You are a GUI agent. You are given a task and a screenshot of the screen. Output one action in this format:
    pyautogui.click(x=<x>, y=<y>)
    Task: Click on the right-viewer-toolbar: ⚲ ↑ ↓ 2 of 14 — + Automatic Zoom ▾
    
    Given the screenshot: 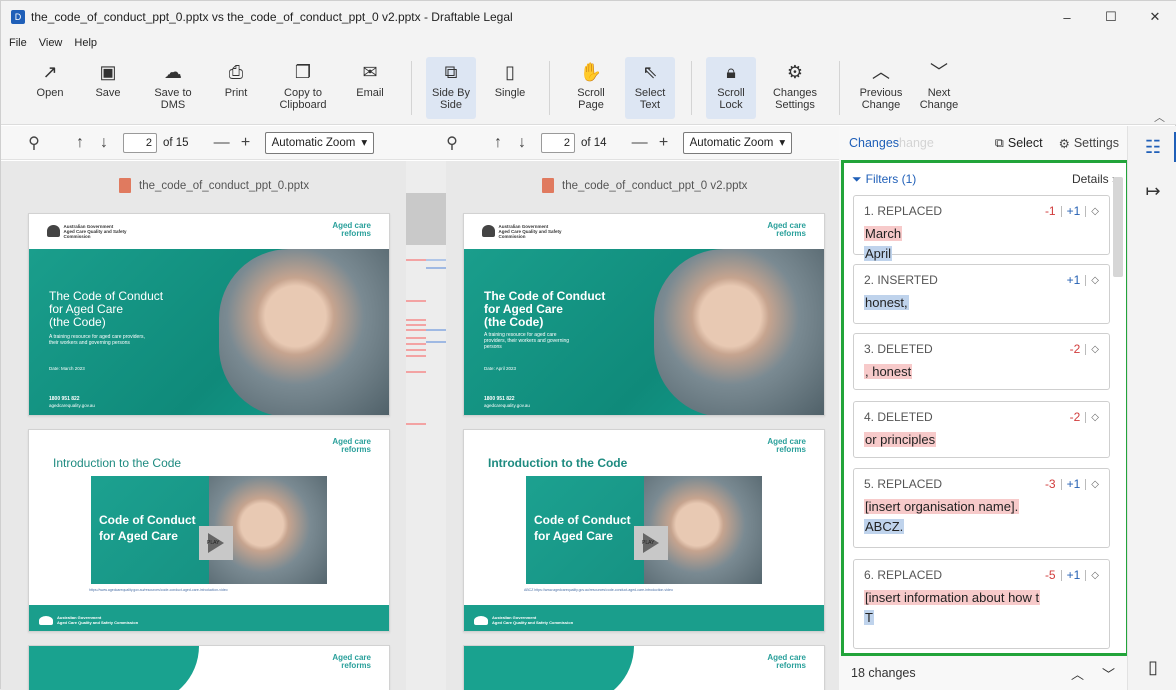 What is the action you would take?
    pyautogui.click(x=630, y=143)
    